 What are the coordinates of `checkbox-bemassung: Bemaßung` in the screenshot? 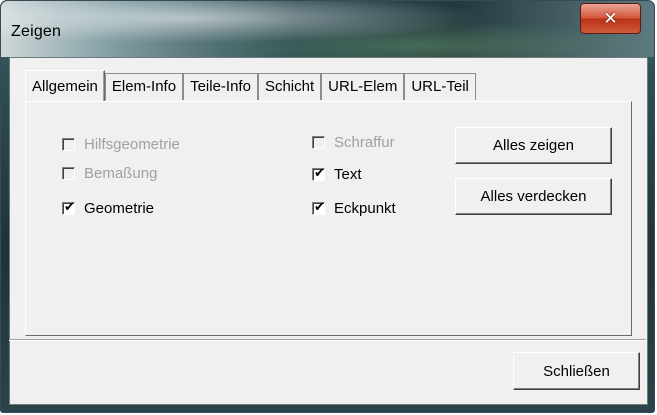 It's located at (109, 173).